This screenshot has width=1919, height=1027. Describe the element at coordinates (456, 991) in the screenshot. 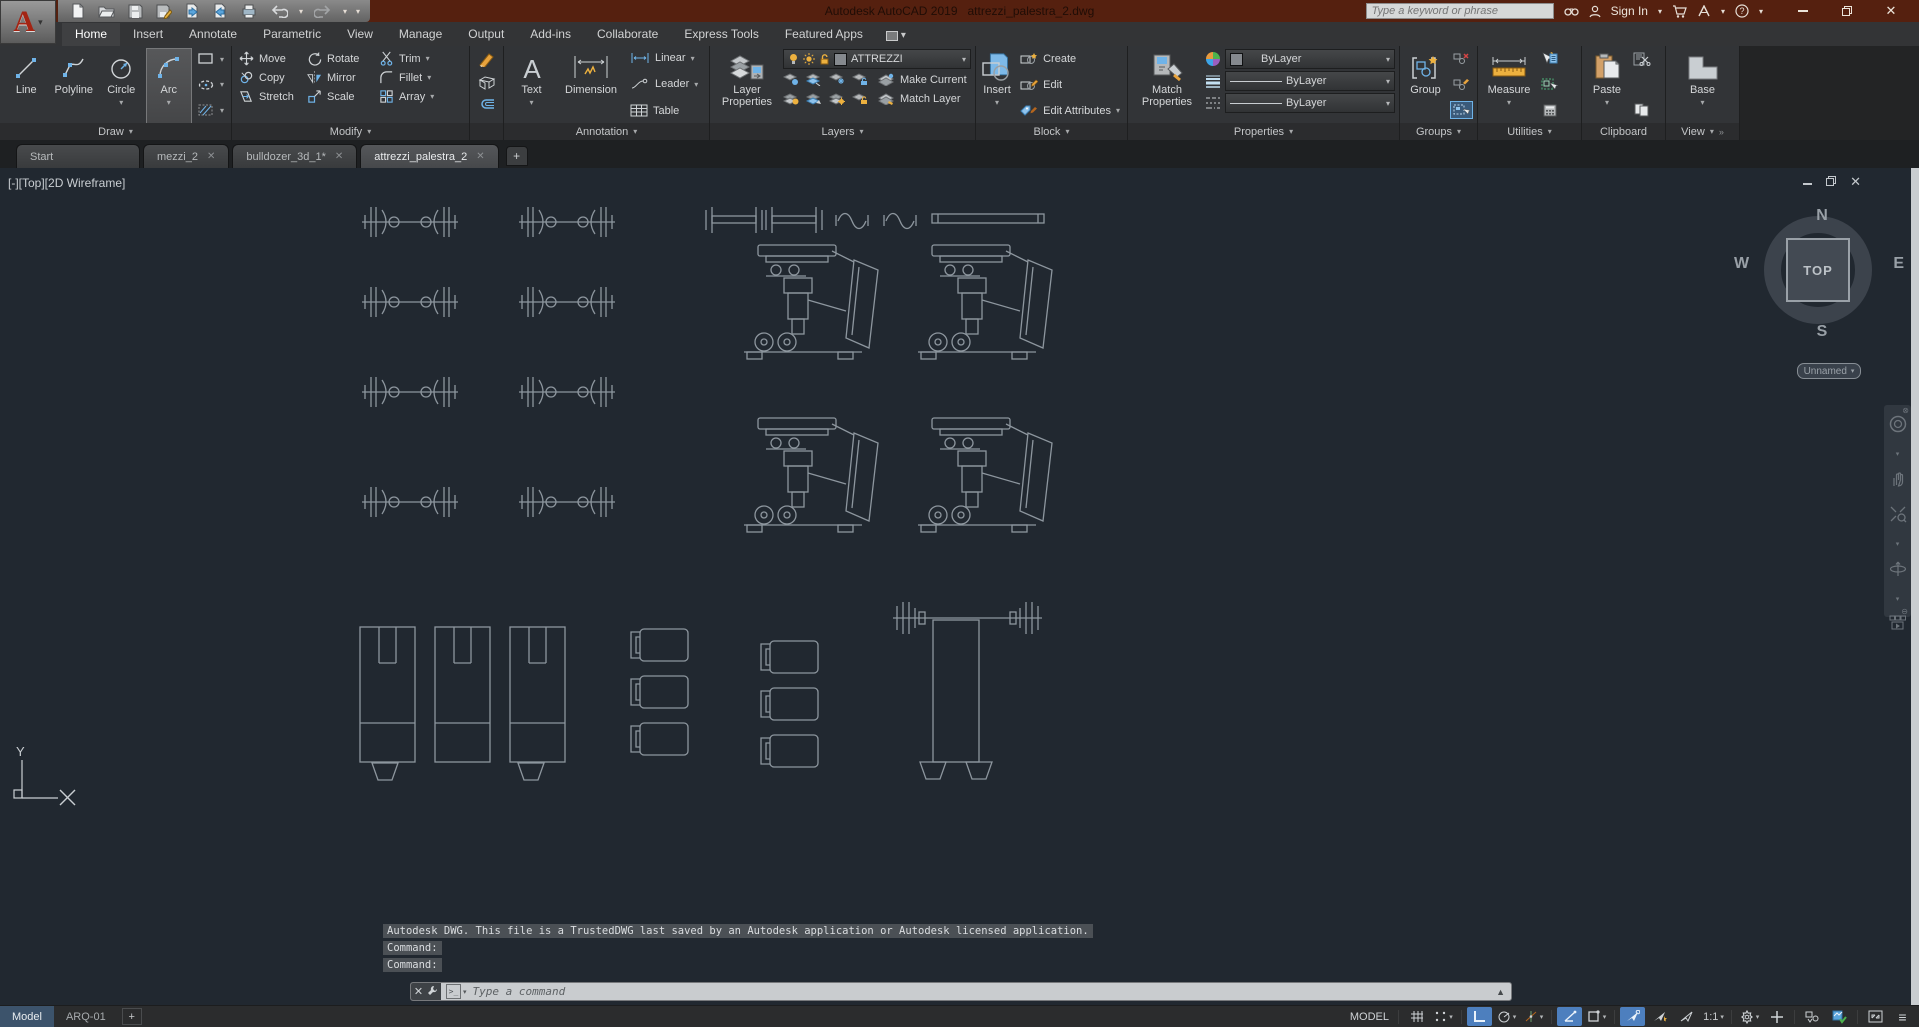

I see `command-prompt-icon: >_ ▾` at that location.